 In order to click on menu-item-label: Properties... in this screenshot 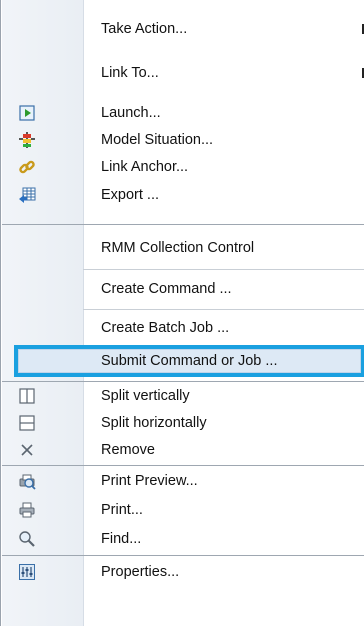, I will do `click(140, 572)`.